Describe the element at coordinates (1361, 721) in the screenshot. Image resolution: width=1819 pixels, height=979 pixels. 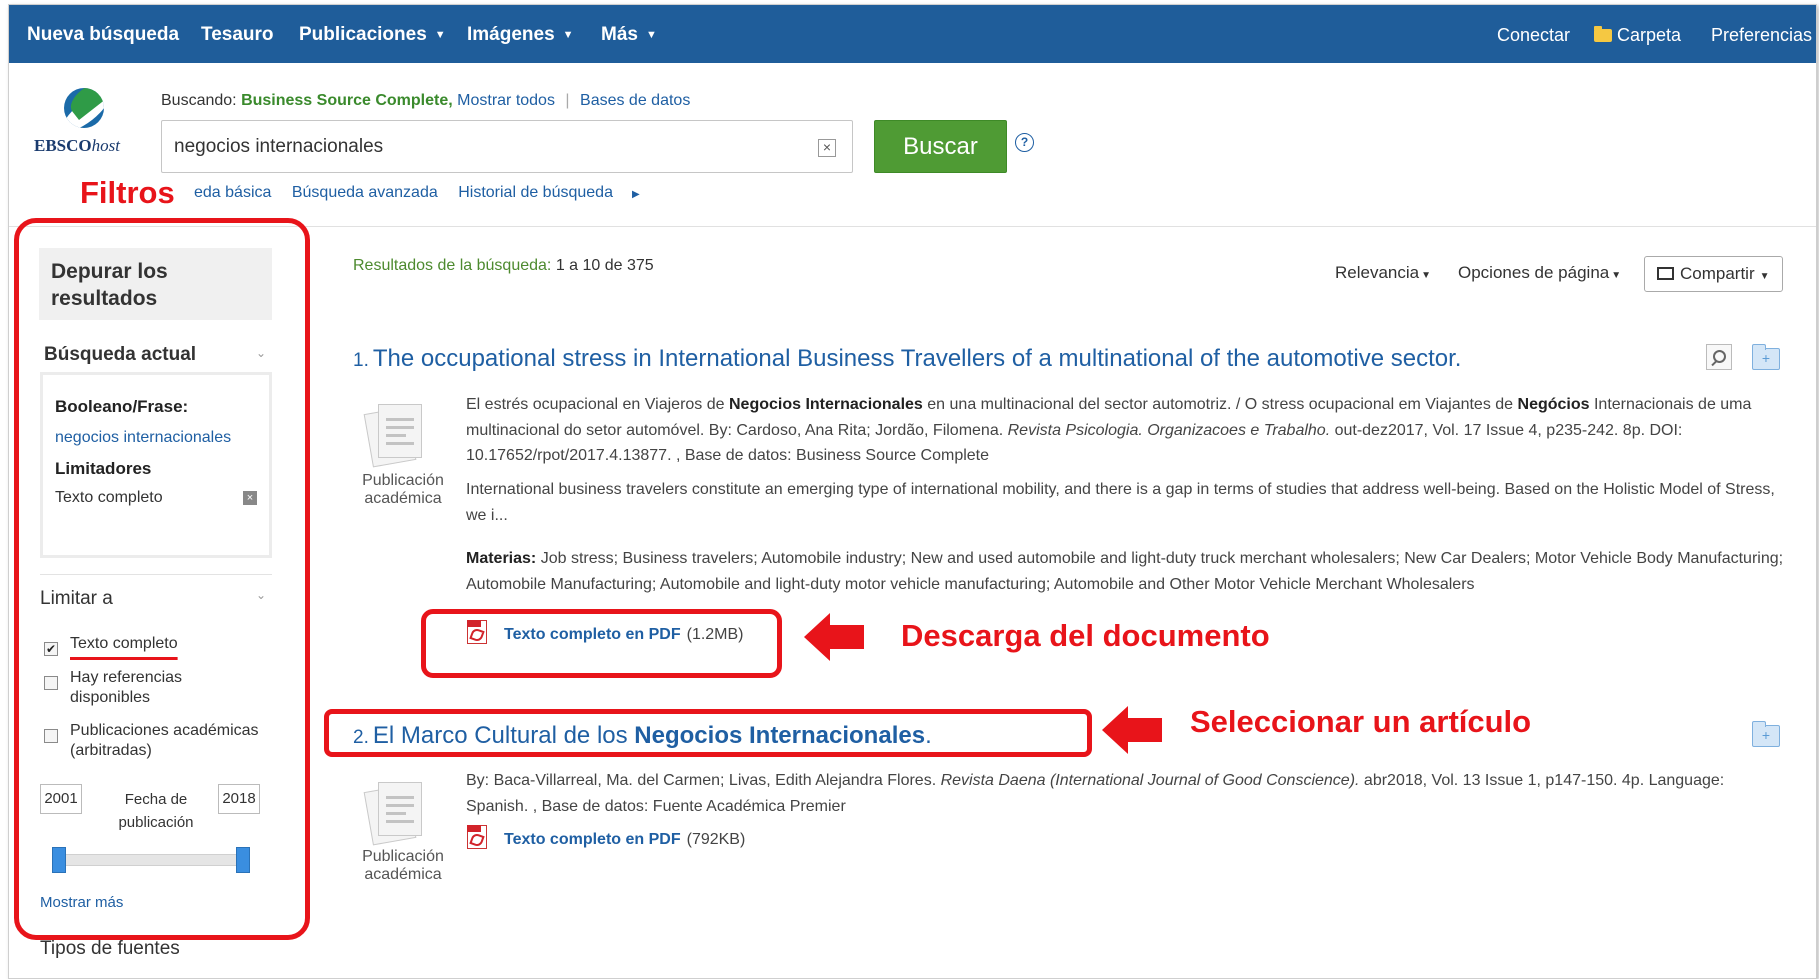
I see `annotation-select: Seleccionar un artículo` at that location.